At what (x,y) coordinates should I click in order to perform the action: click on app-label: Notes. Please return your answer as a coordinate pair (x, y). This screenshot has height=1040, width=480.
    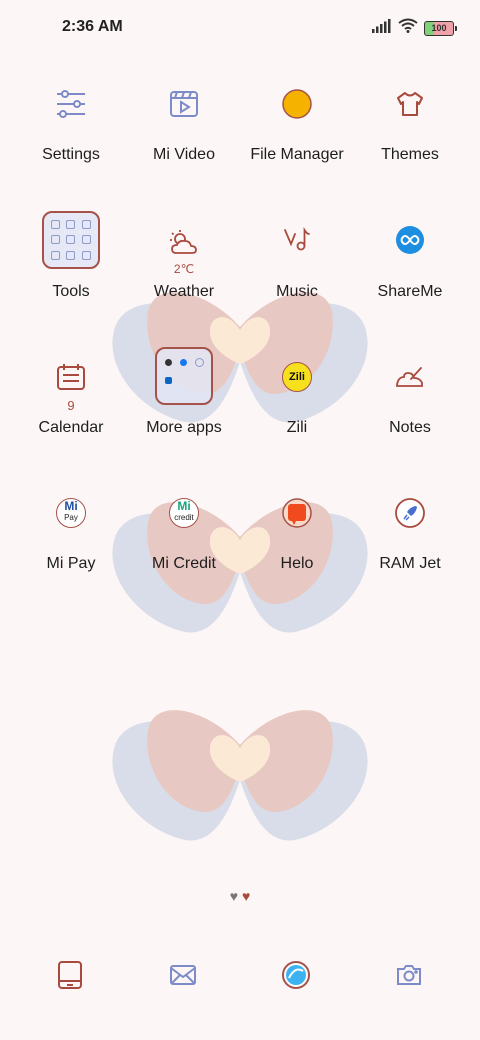
    Looking at the image, I should click on (410, 427).